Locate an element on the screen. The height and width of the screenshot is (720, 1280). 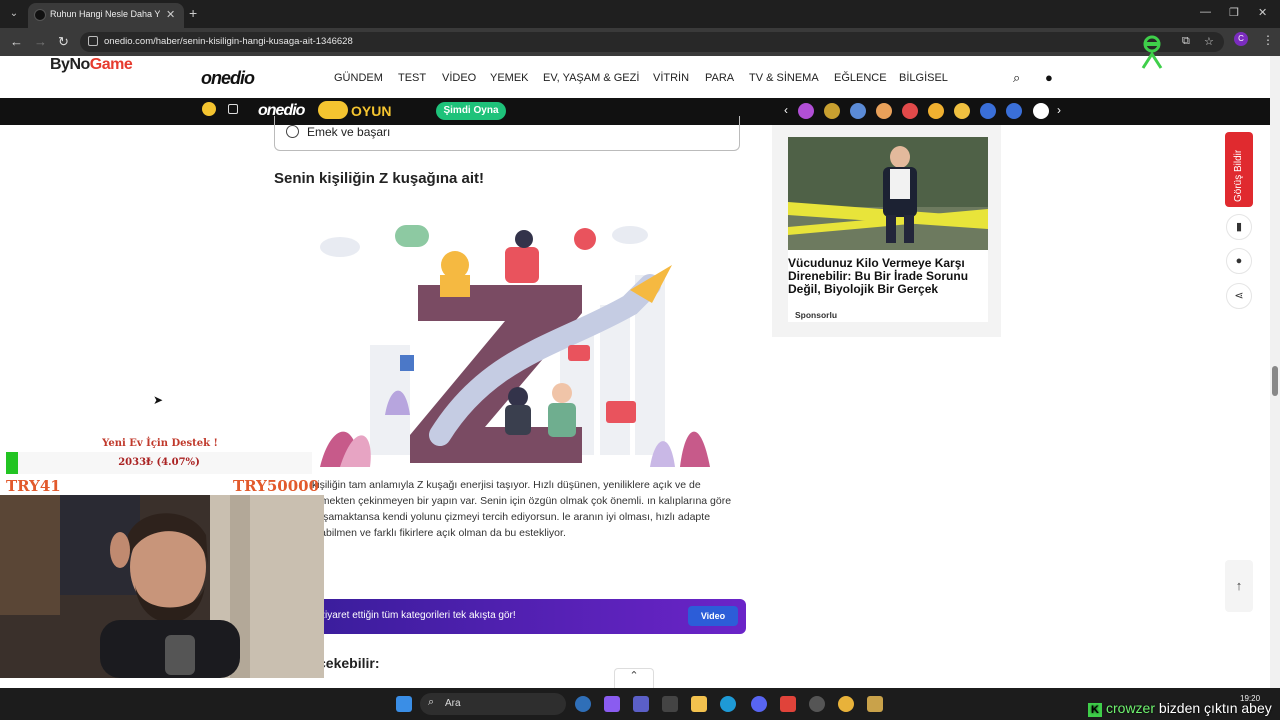
nav-item-bilgisel: BİLGİSEL is located at coordinates (923, 78).